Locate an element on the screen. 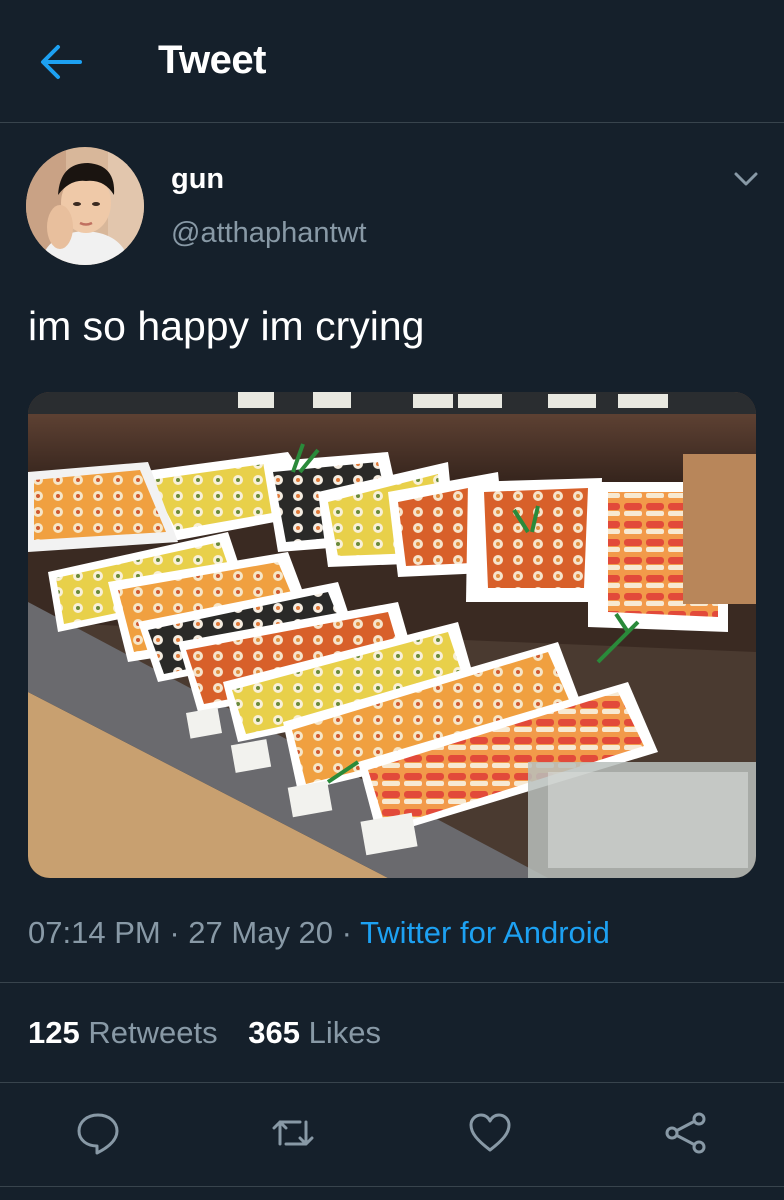 The image size is (784, 1200). share-button is located at coordinates (686, 1133).